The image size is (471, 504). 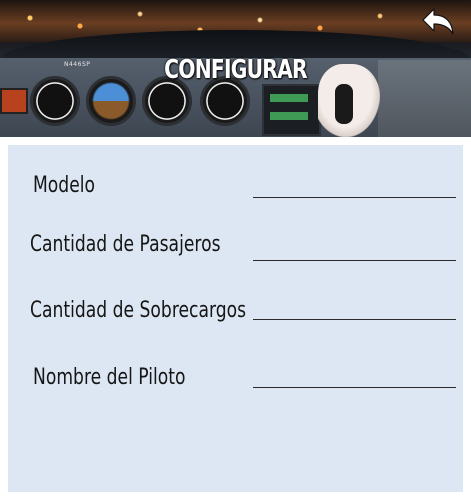 What do you see at coordinates (354, 375) in the screenshot?
I see `nombre-piloto-input` at bounding box center [354, 375].